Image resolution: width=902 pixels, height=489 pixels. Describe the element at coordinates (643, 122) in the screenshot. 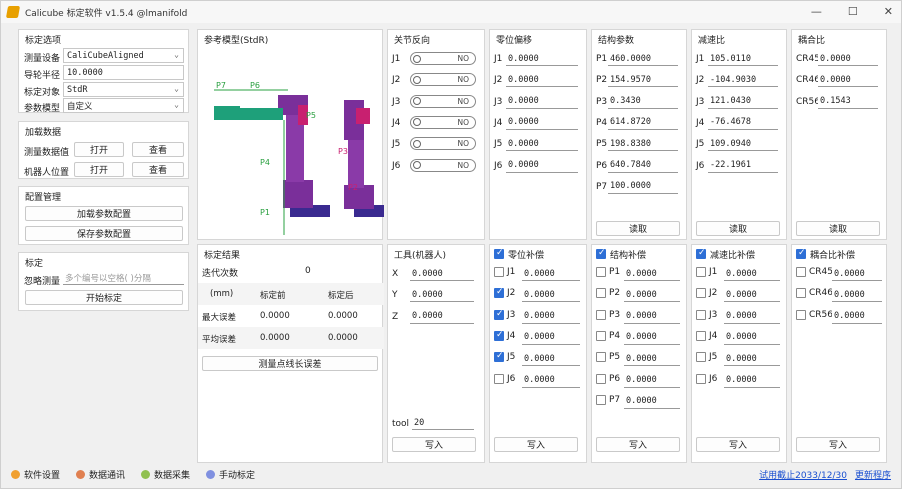

I see `struct-input: 614.8720` at that location.